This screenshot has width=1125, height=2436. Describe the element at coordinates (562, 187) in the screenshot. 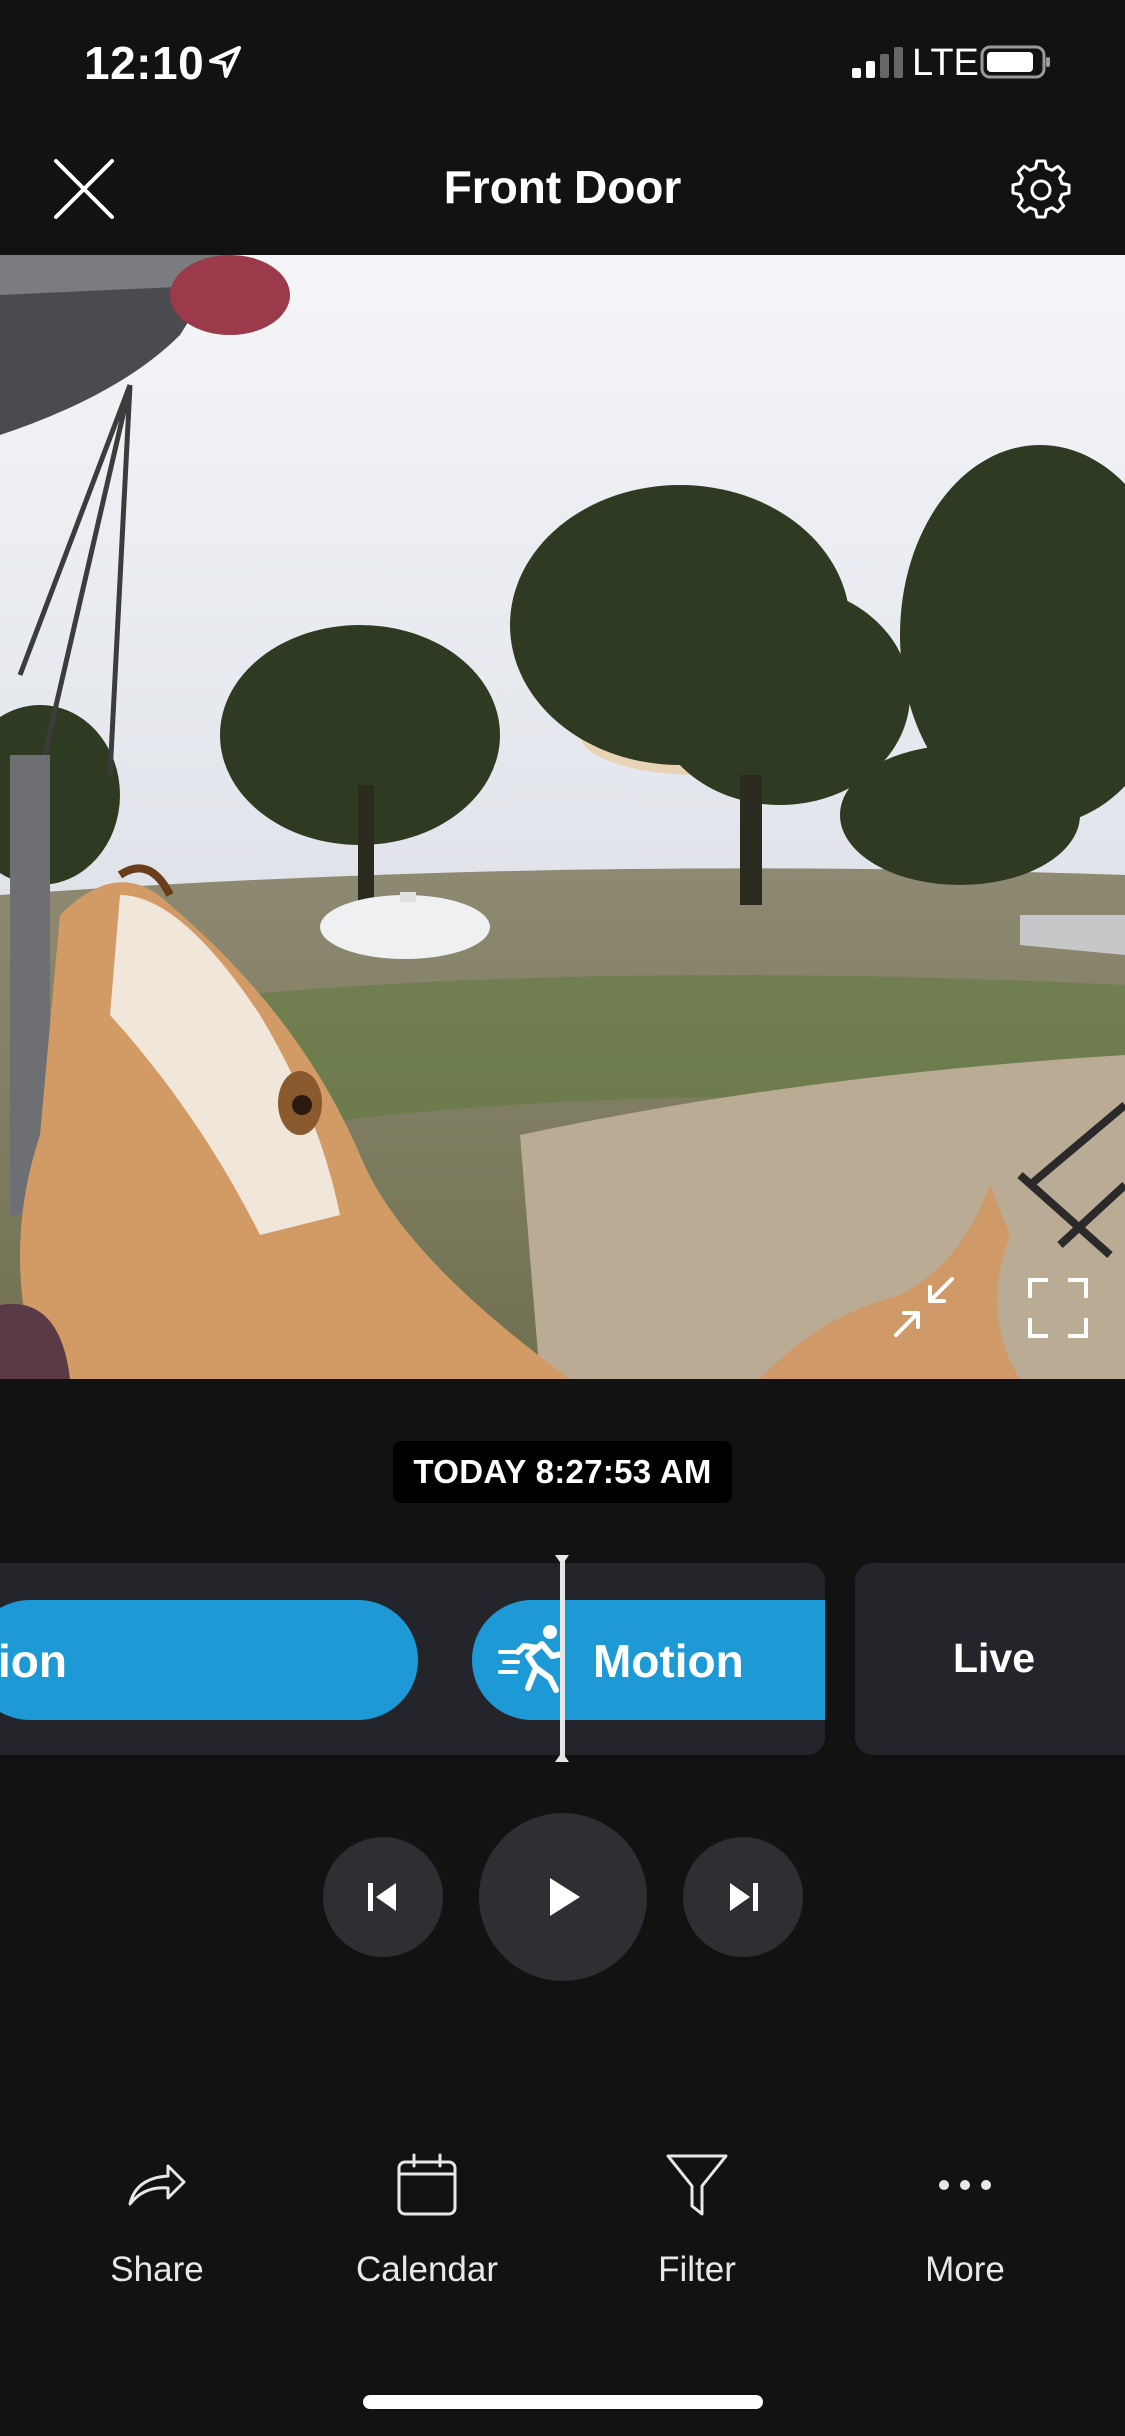

I see `page-title: Front Door` at that location.